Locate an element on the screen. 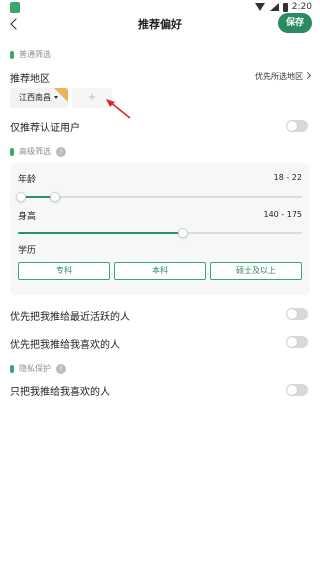 The image size is (320, 570). save-button: 保存 is located at coordinates (295, 23).